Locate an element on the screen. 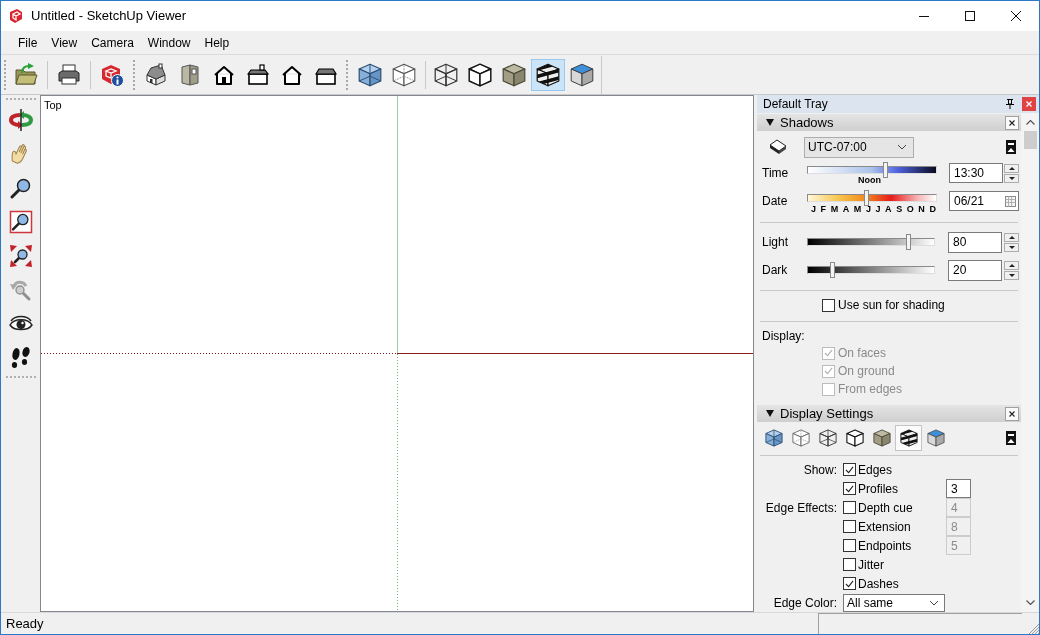  option-heading: Edge Color: is located at coordinates (805, 603).